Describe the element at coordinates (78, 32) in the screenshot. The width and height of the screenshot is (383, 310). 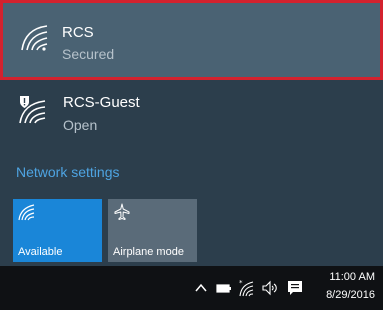
I see `network-name: RCS` at that location.